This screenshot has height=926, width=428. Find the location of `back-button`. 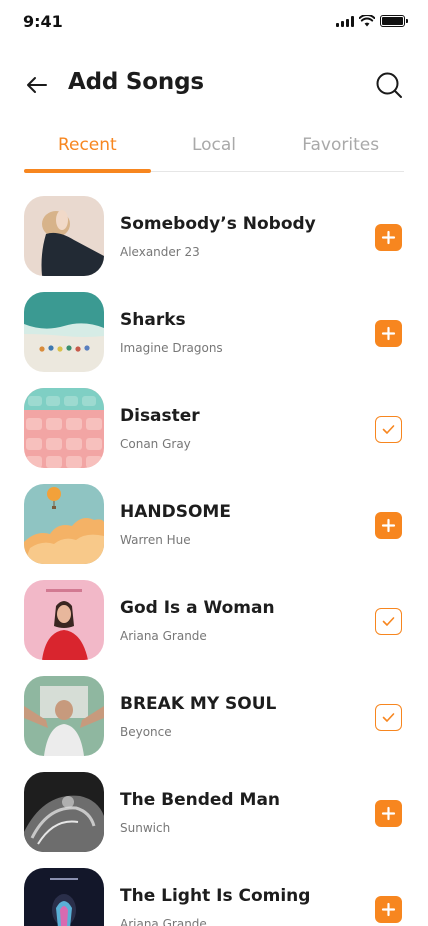

back-button is located at coordinates (37, 85).